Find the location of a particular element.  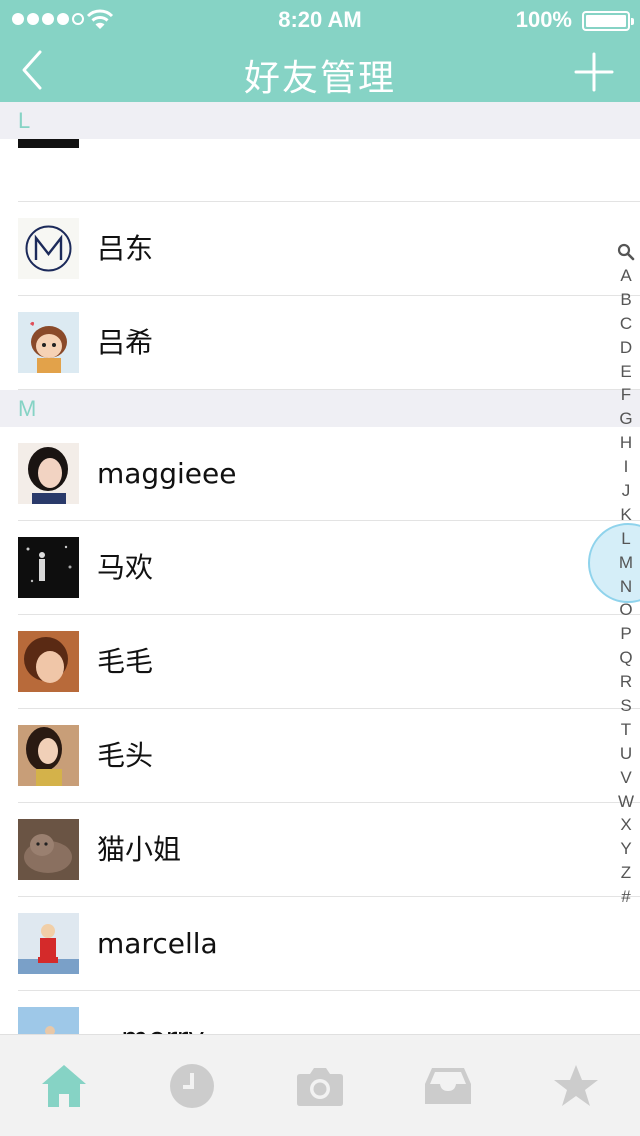

section-header-l: L is located at coordinates (320, 120).